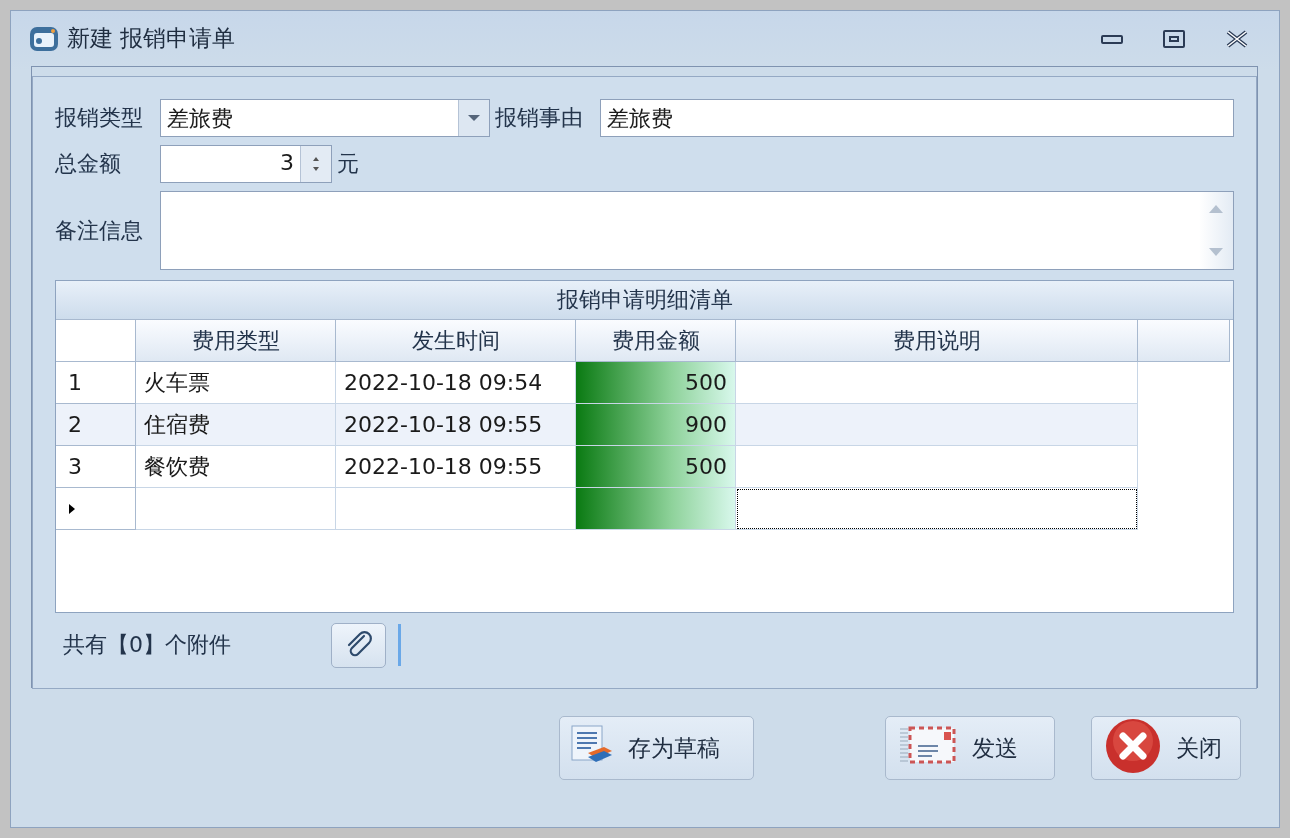 This screenshot has width=1290, height=838. Describe the element at coordinates (236, 467) in the screenshot. I see `table-cell: 餐饮费` at that location.